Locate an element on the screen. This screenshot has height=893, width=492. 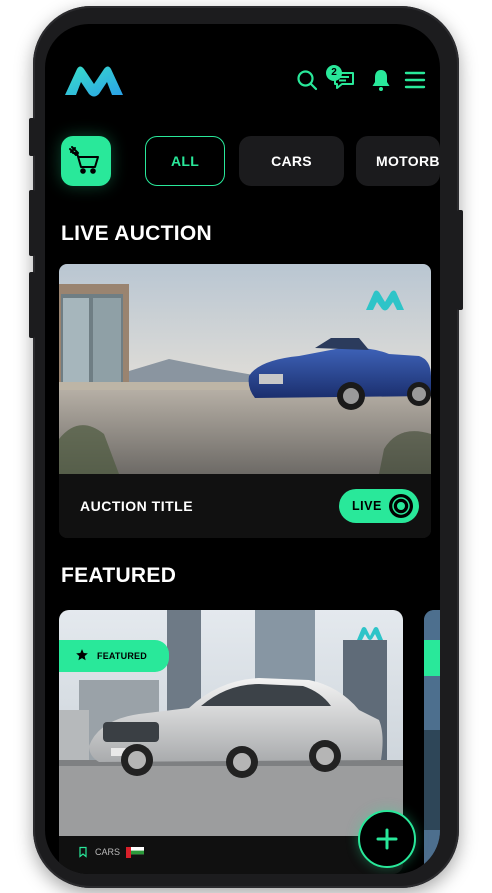
auction-title: AUCTION TITLE is located at coordinates (137, 506).